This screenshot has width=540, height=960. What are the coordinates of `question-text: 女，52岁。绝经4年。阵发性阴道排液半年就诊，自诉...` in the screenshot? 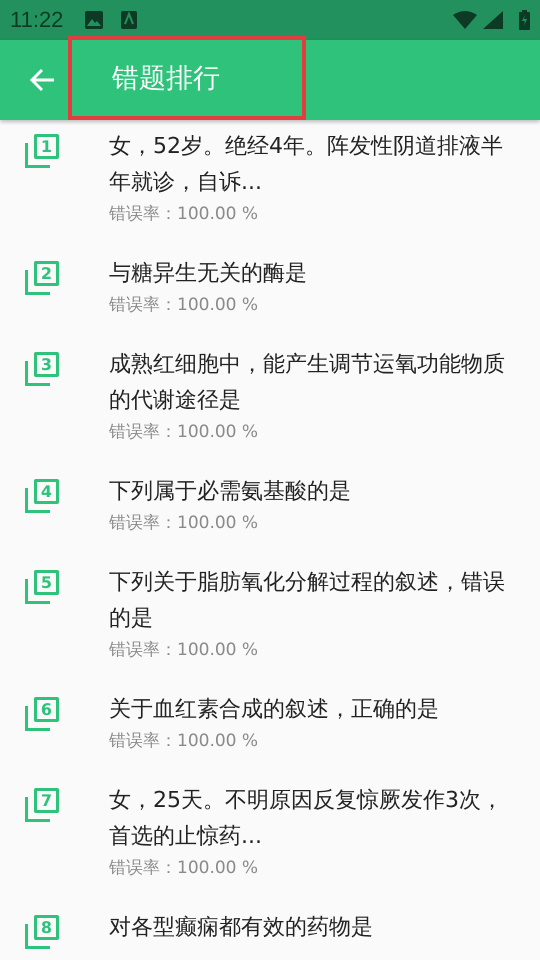 It's located at (314, 165).